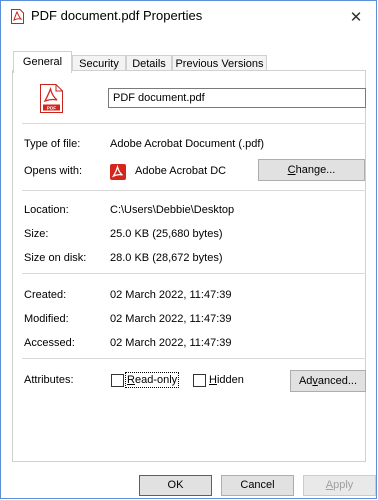 This screenshot has height=500, width=378. What do you see at coordinates (49, 343) in the screenshot?
I see `accessed-label: Accessed:` at bounding box center [49, 343].